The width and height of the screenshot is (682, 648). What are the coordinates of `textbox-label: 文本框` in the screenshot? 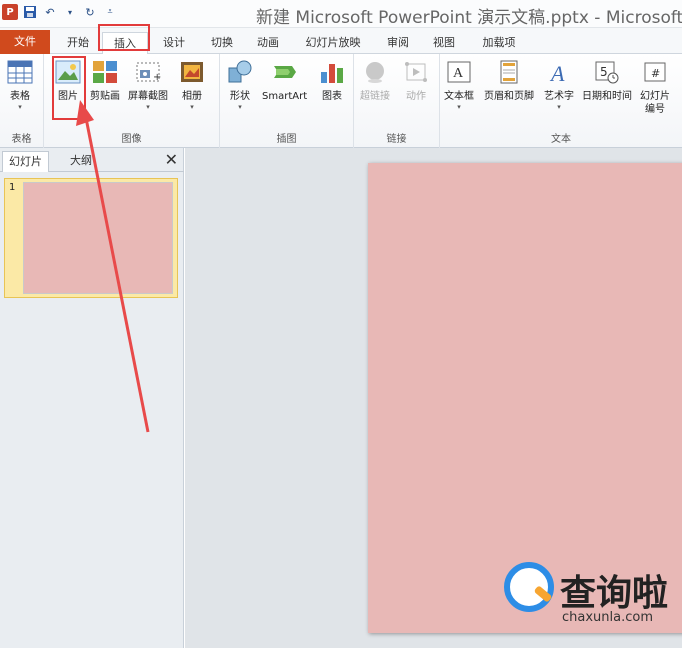 It's located at (459, 96).